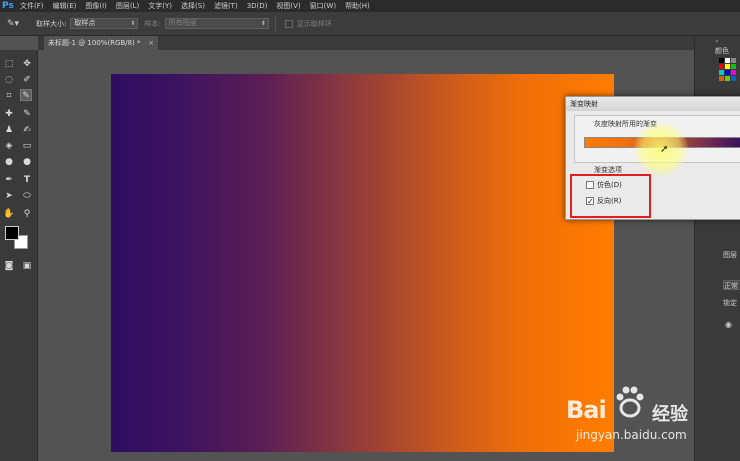 The image size is (740, 461). What do you see at coordinates (27, 214) in the screenshot?
I see `zoom-tool-icon: ⚲` at bounding box center [27, 214].